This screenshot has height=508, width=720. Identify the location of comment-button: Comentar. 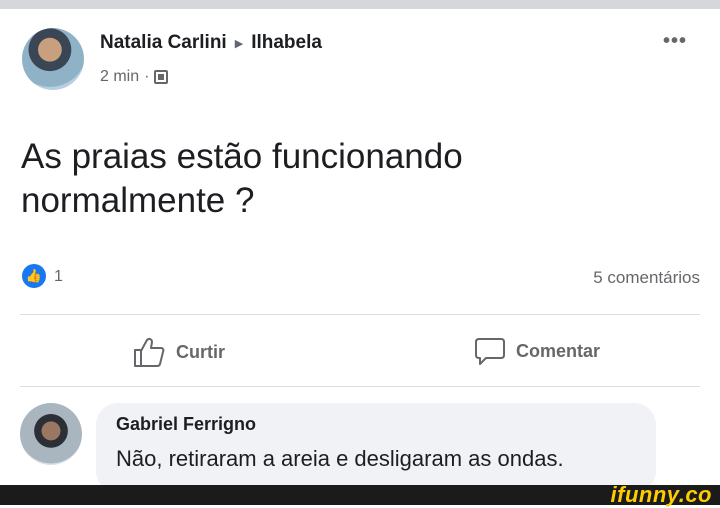
(537, 351).